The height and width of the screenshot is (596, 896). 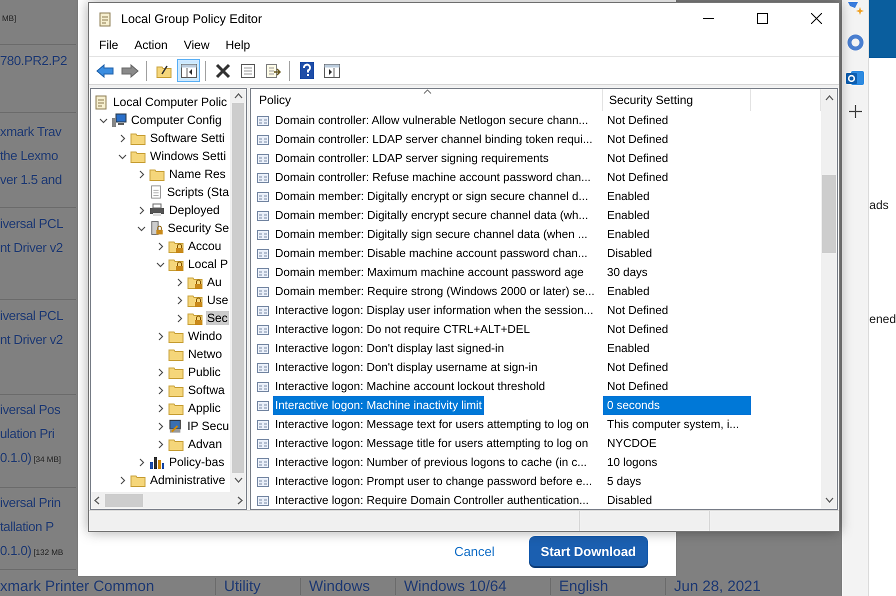 I want to click on policy-name: Domain controller: LDAP server signing requirements, so click(x=412, y=158).